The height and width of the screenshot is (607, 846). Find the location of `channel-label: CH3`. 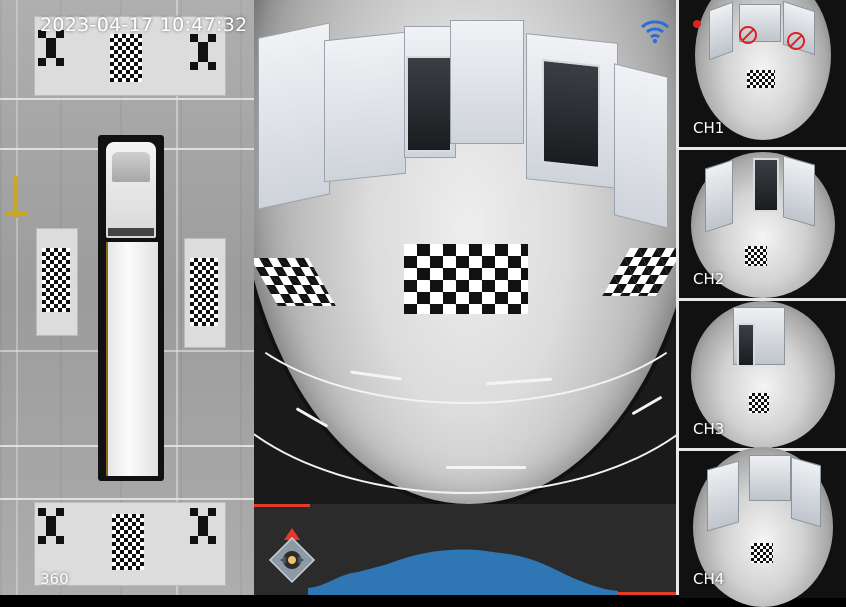

channel-label: CH3 is located at coordinates (709, 429).